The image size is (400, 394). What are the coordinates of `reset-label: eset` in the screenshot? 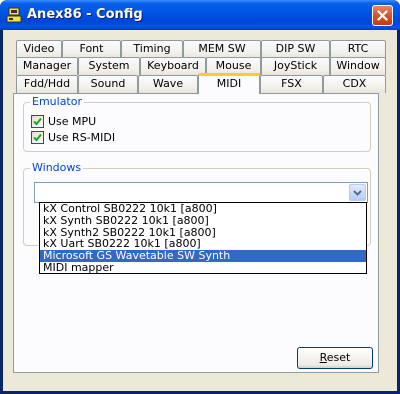 It's located at (338, 357).